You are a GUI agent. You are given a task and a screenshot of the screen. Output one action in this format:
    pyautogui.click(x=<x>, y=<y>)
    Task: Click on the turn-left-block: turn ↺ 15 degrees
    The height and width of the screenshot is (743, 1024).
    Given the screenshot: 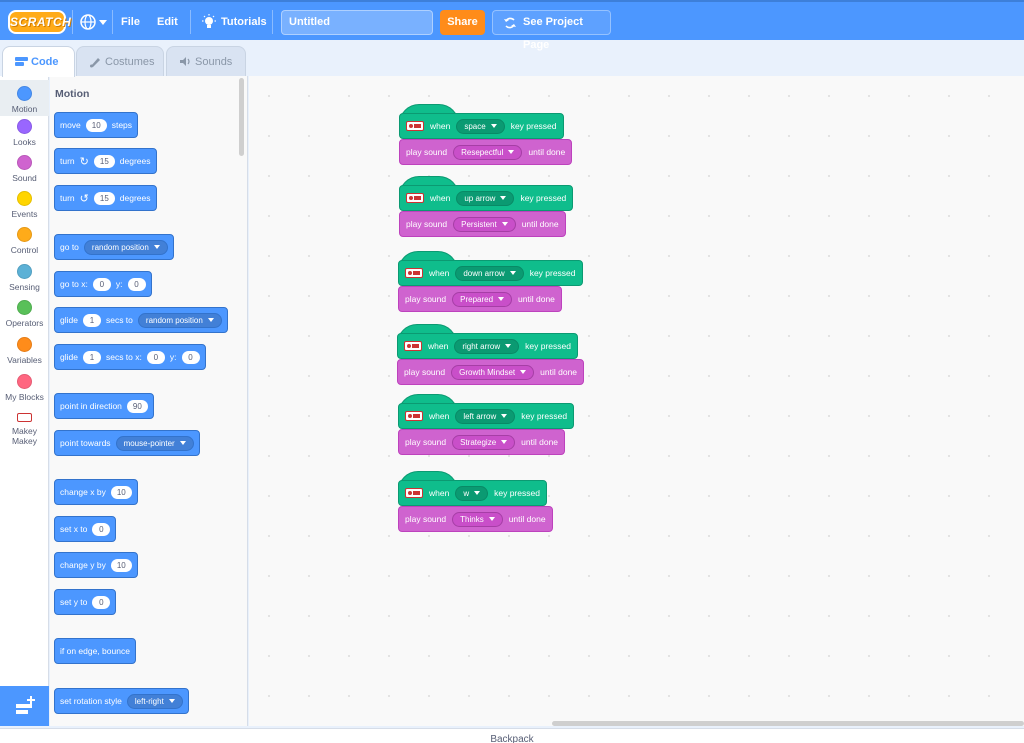 What is the action you would take?
    pyautogui.click(x=105, y=198)
    